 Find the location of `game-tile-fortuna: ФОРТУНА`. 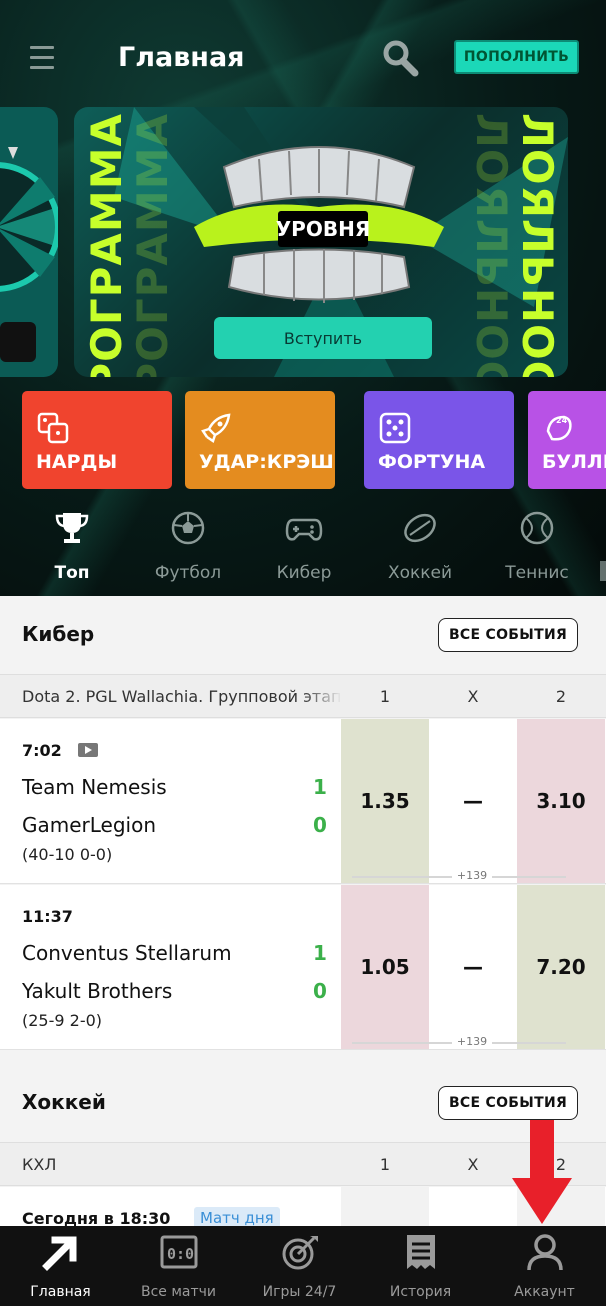

game-tile-fortuna: ФОРТУНА is located at coordinates (439, 440).